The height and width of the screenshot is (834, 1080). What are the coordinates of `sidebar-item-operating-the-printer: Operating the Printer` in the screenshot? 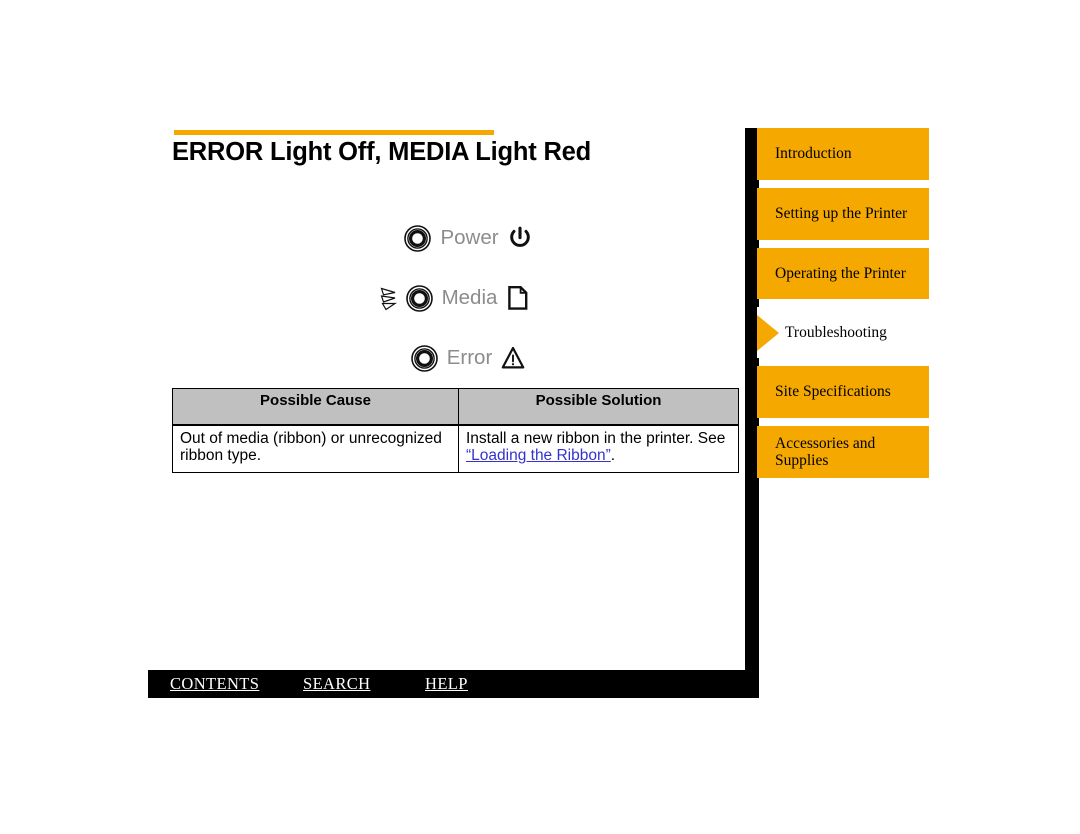 It's located at (843, 273).